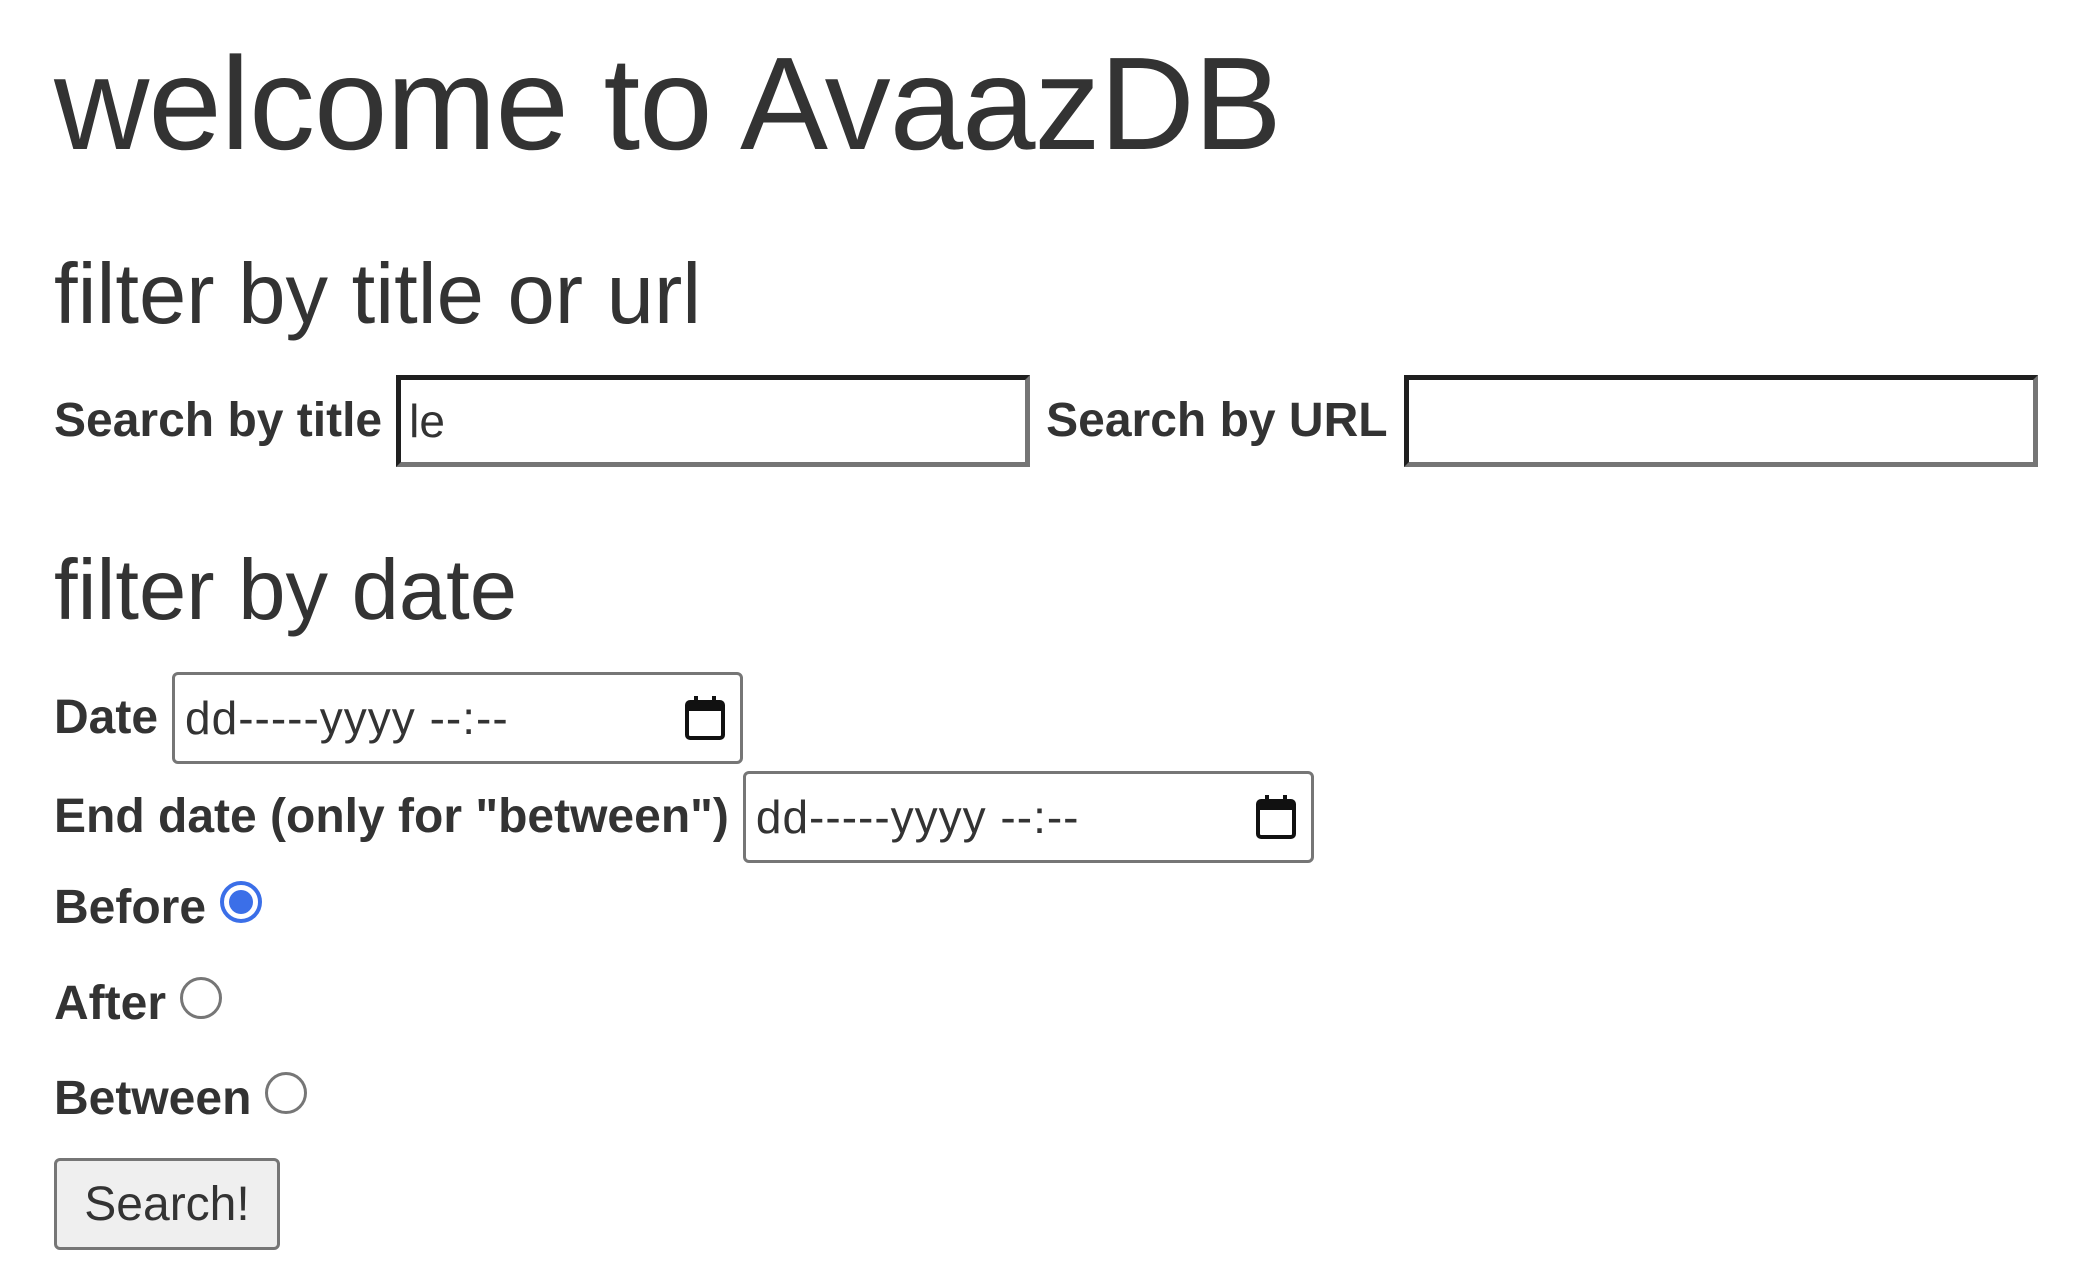 Image resolution: width=2094 pixels, height=1283 pixels. What do you see at coordinates (110, 1003) in the screenshot?
I see `after-label: After` at bounding box center [110, 1003].